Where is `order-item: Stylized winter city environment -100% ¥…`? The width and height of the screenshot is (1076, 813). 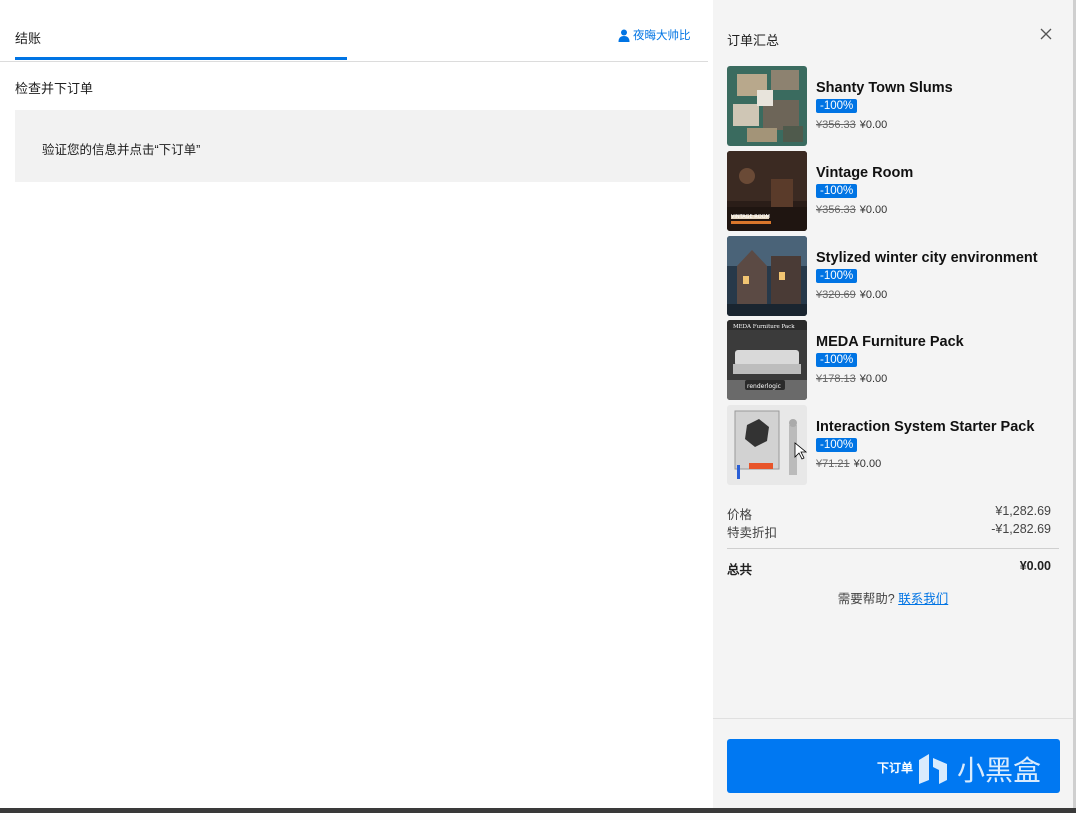
order-item: Stylized winter city environment -100% ¥… is located at coordinates (897, 276).